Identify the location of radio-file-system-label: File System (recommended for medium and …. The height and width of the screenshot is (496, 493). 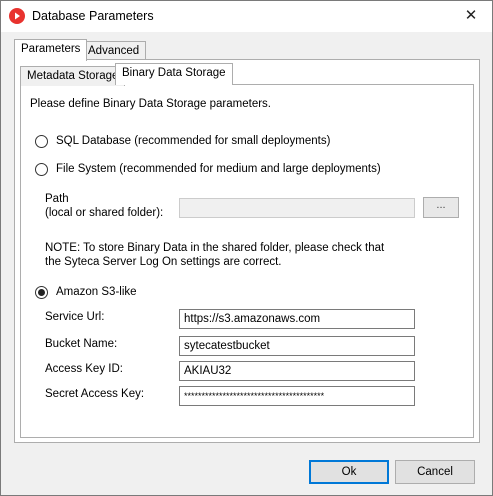
(218, 169).